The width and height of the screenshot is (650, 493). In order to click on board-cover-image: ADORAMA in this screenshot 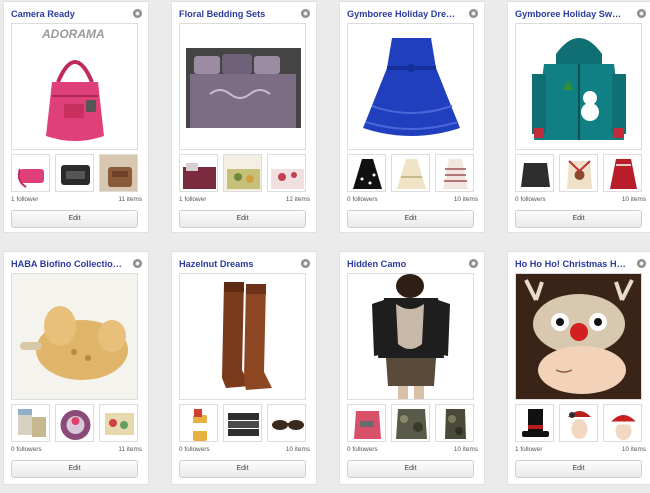, I will do `click(74, 86)`.